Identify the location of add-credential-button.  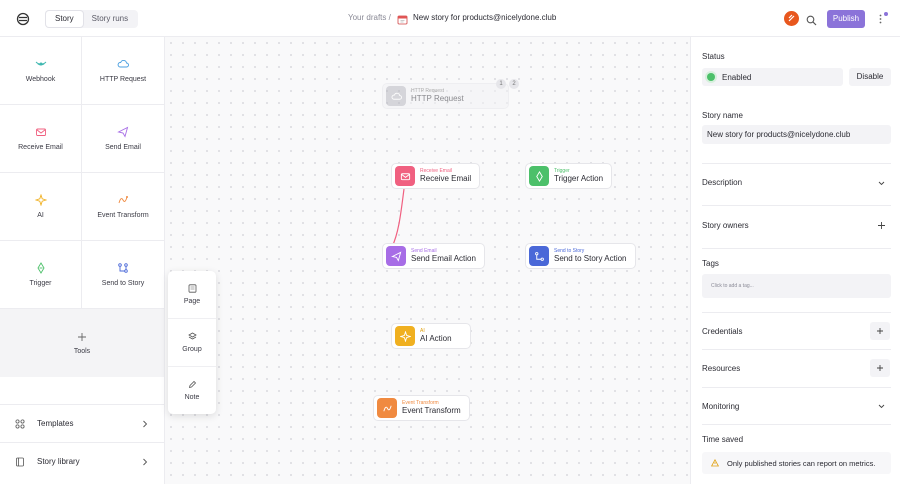
(880, 331).